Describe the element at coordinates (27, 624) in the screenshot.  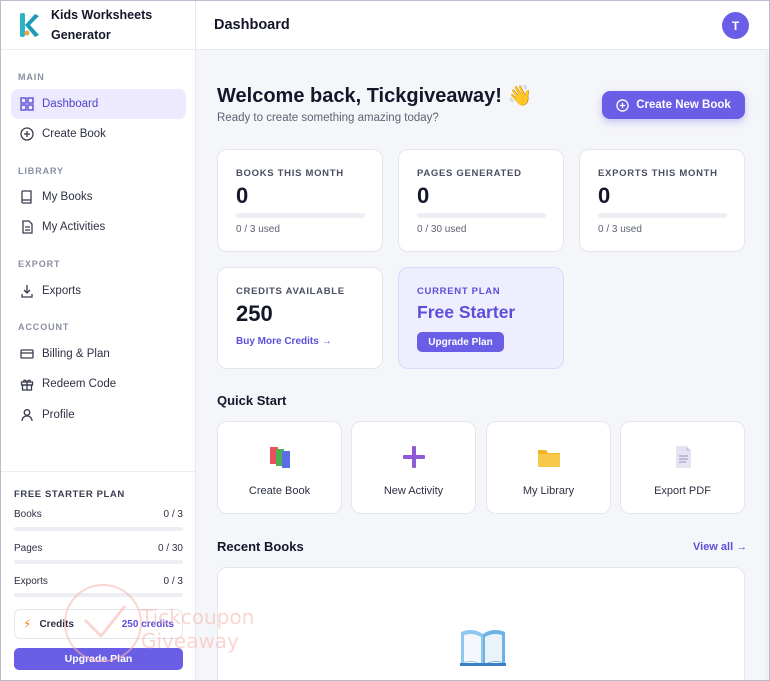
I see `lightning-icon: ⚡` at that location.